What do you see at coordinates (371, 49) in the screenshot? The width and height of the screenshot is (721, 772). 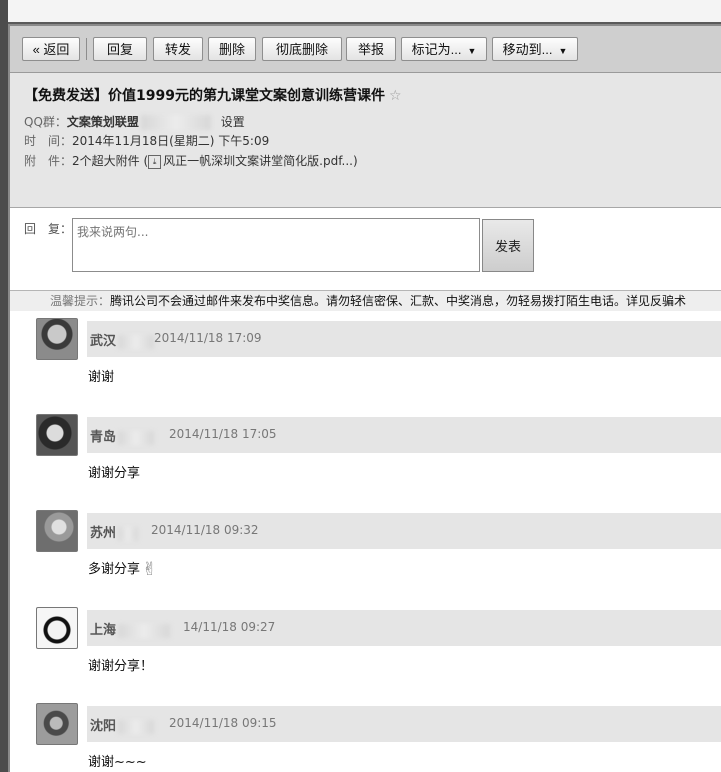 I see `report-button: 举报` at bounding box center [371, 49].